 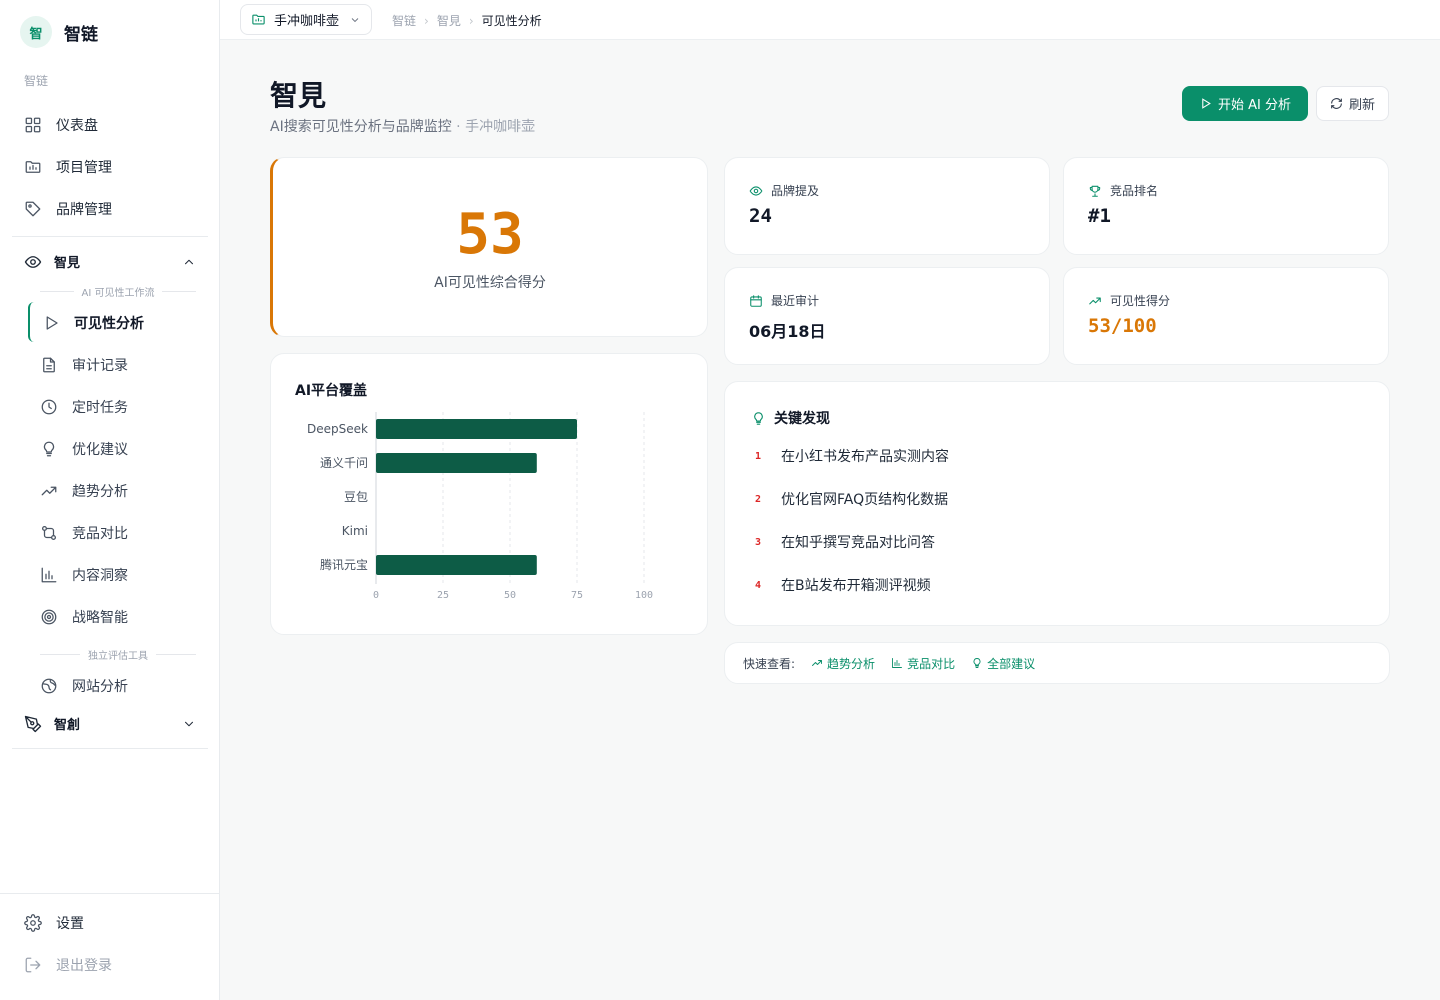 What do you see at coordinates (1122, 326) in the screenshot?
I see `stat-value: 53/100` at bounding box center [1122, 326].